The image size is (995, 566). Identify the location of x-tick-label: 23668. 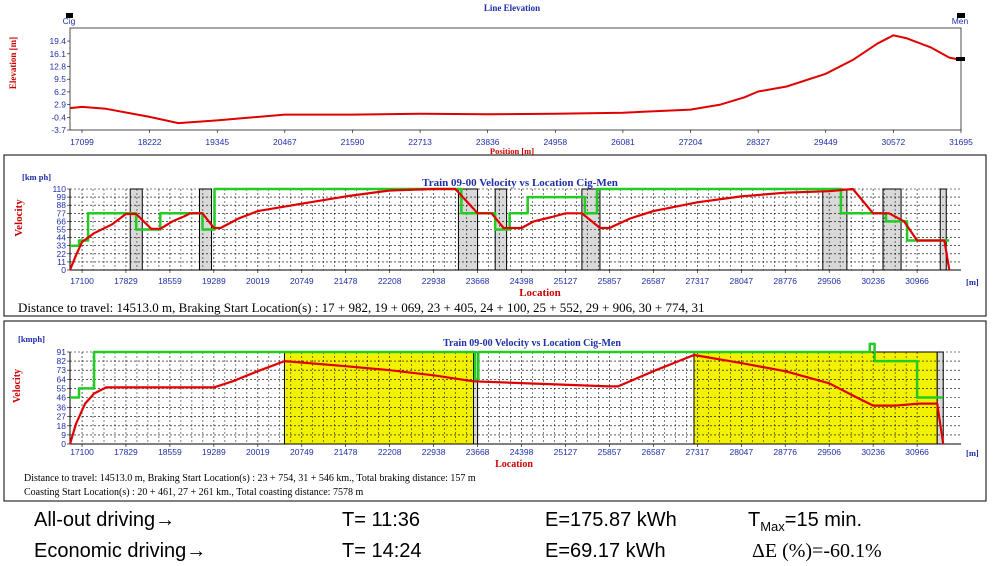
(478, 452).